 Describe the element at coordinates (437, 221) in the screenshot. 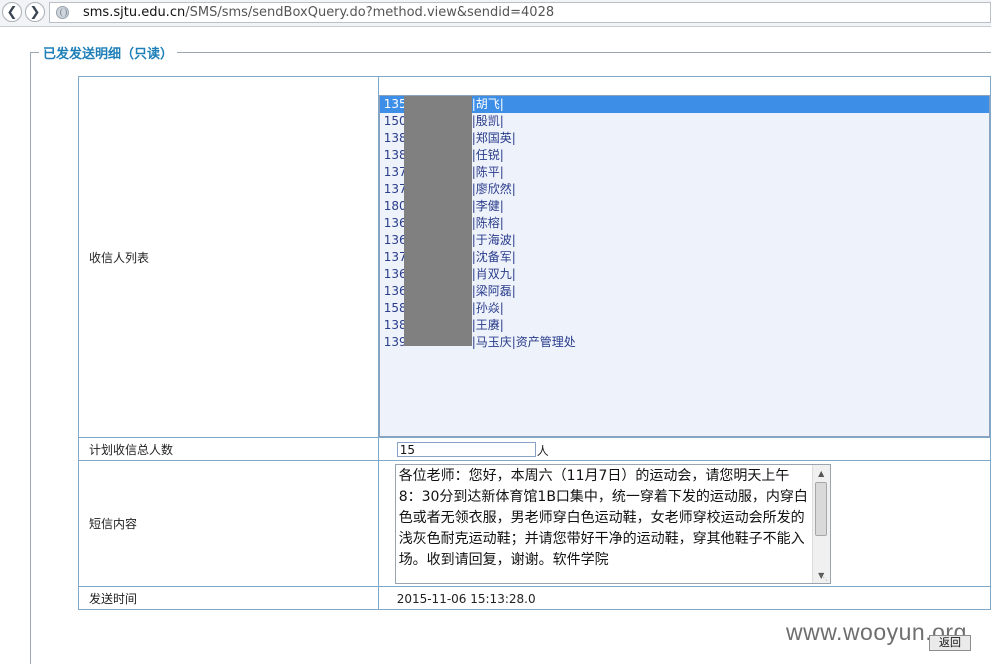

I see `redaction-mask` at that location.